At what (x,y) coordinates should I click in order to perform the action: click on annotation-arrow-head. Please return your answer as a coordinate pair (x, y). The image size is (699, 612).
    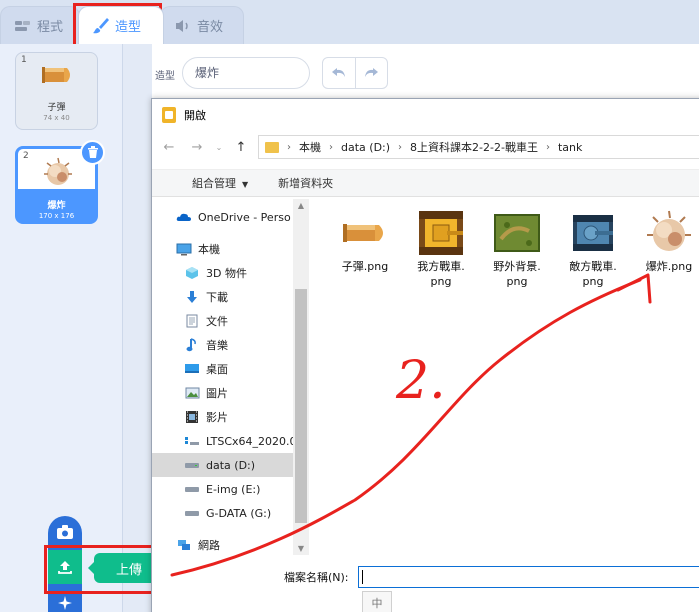
    Looking at the image, I should click on (634, 288).